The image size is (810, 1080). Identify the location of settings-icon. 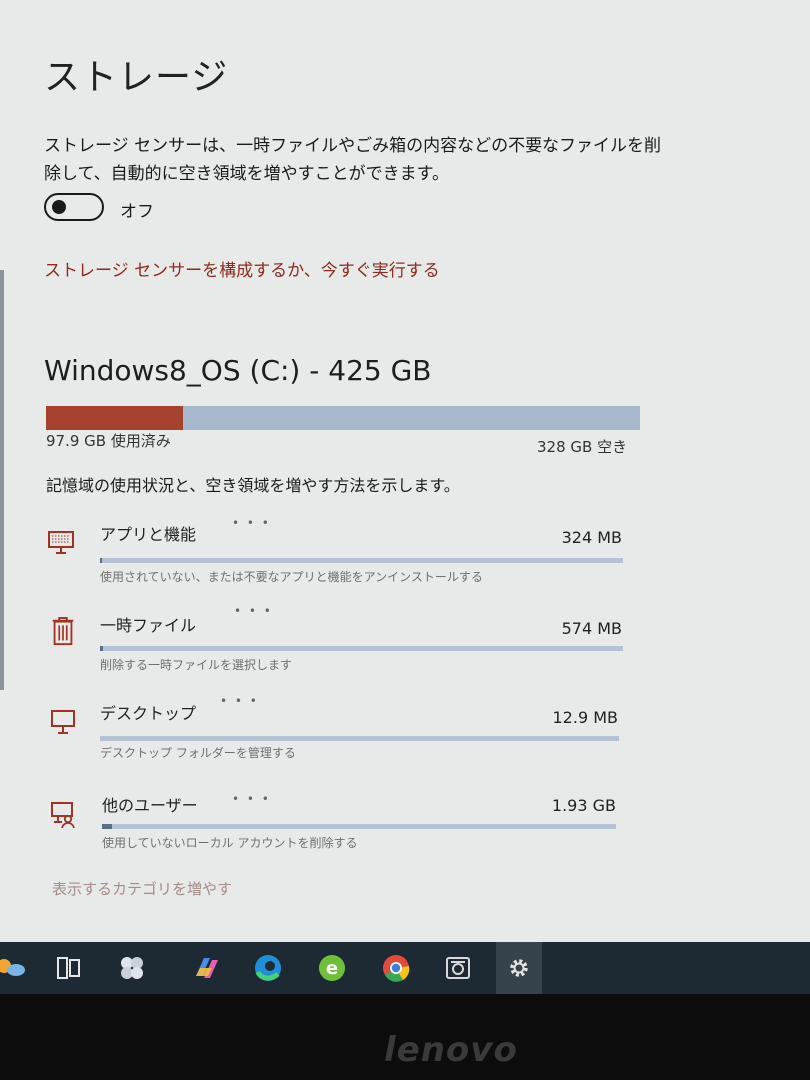
(519, 968).